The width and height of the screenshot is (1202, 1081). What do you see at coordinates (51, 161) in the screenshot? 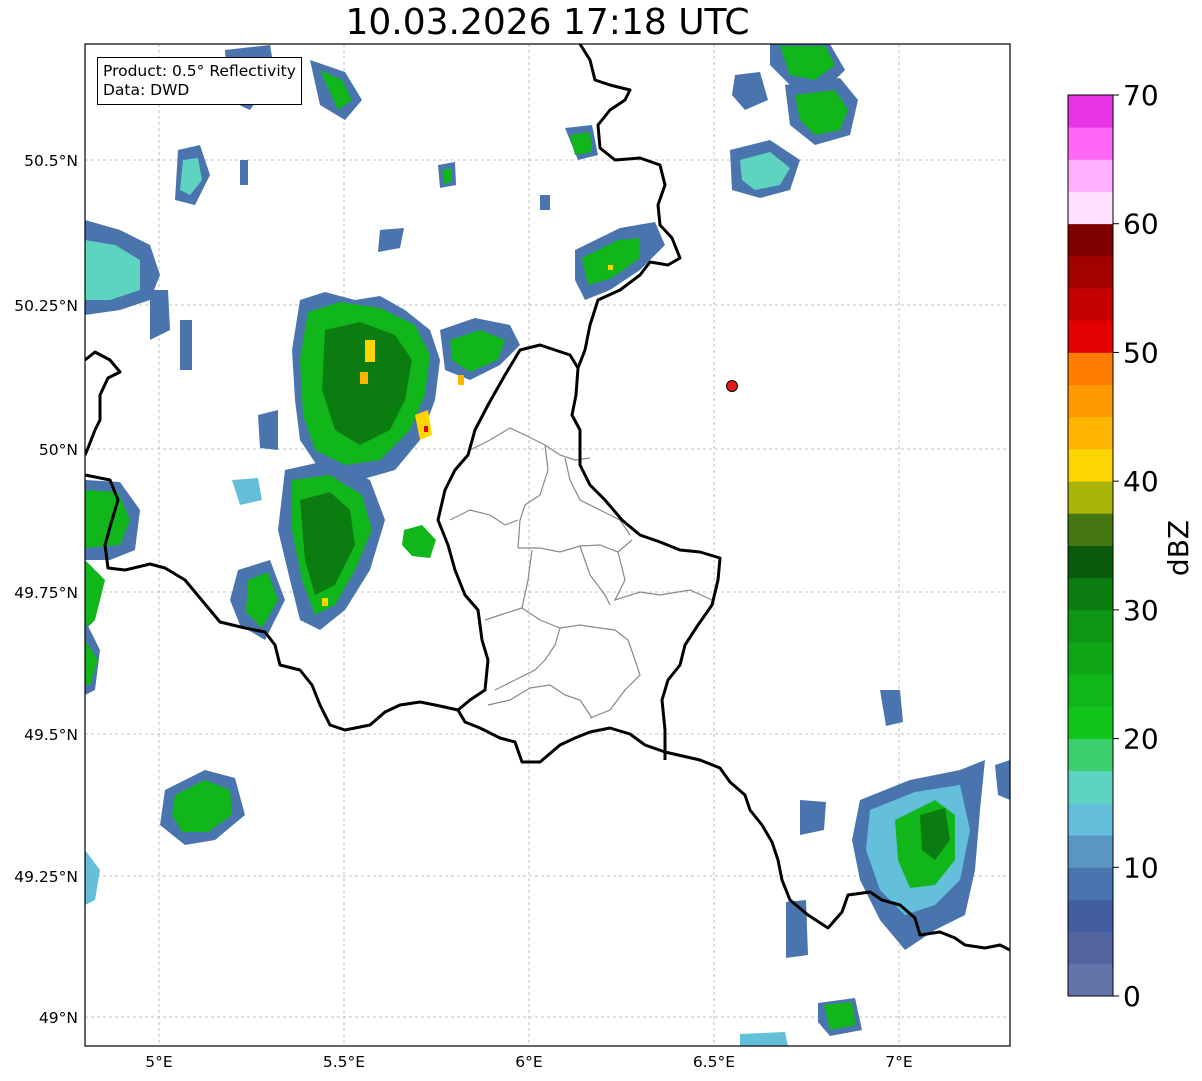
I see `lat-tick-label: 50.5°N` at bounding box center [51, 161].